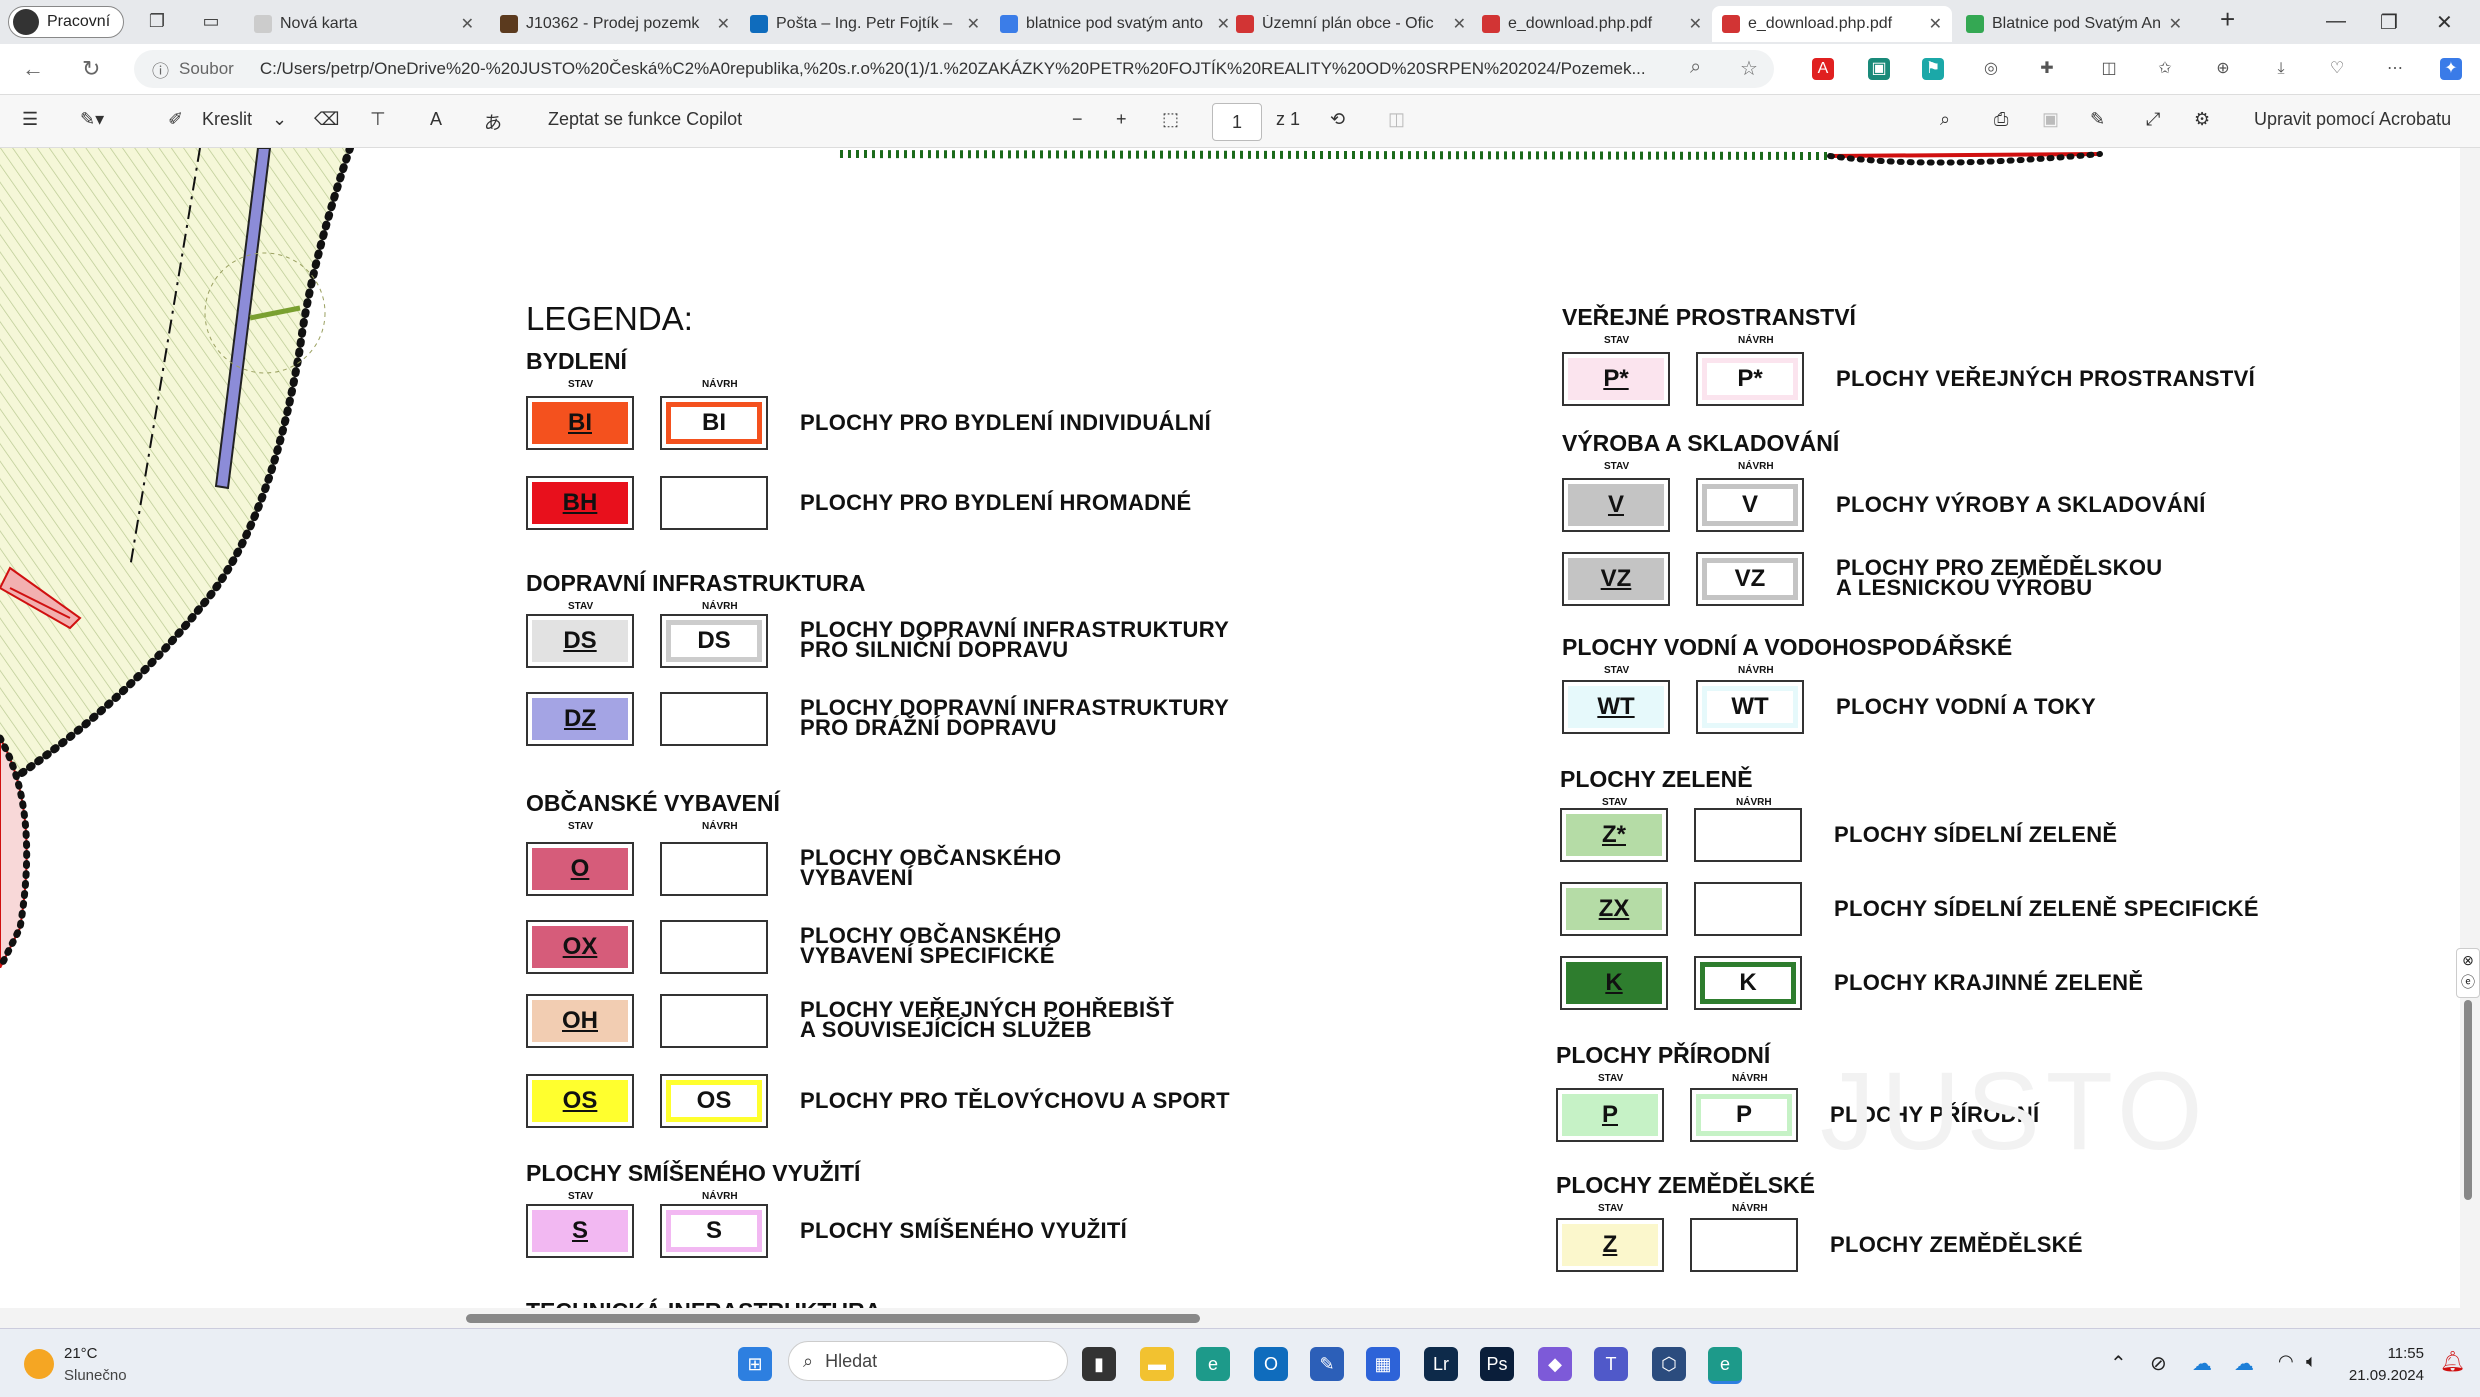 This screenshot has height=1397, width=2480. Describe the element at coordinates (928, 1361) in the screenshot. I see `taskbar-search-input: ⌕ Hledat` at that location.